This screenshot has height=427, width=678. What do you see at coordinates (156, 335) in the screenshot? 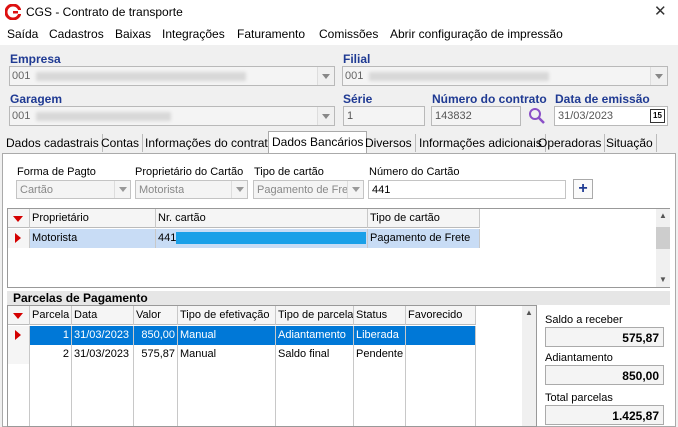
I see `cell-valor: 850,00` at bounding box center [156, 335].